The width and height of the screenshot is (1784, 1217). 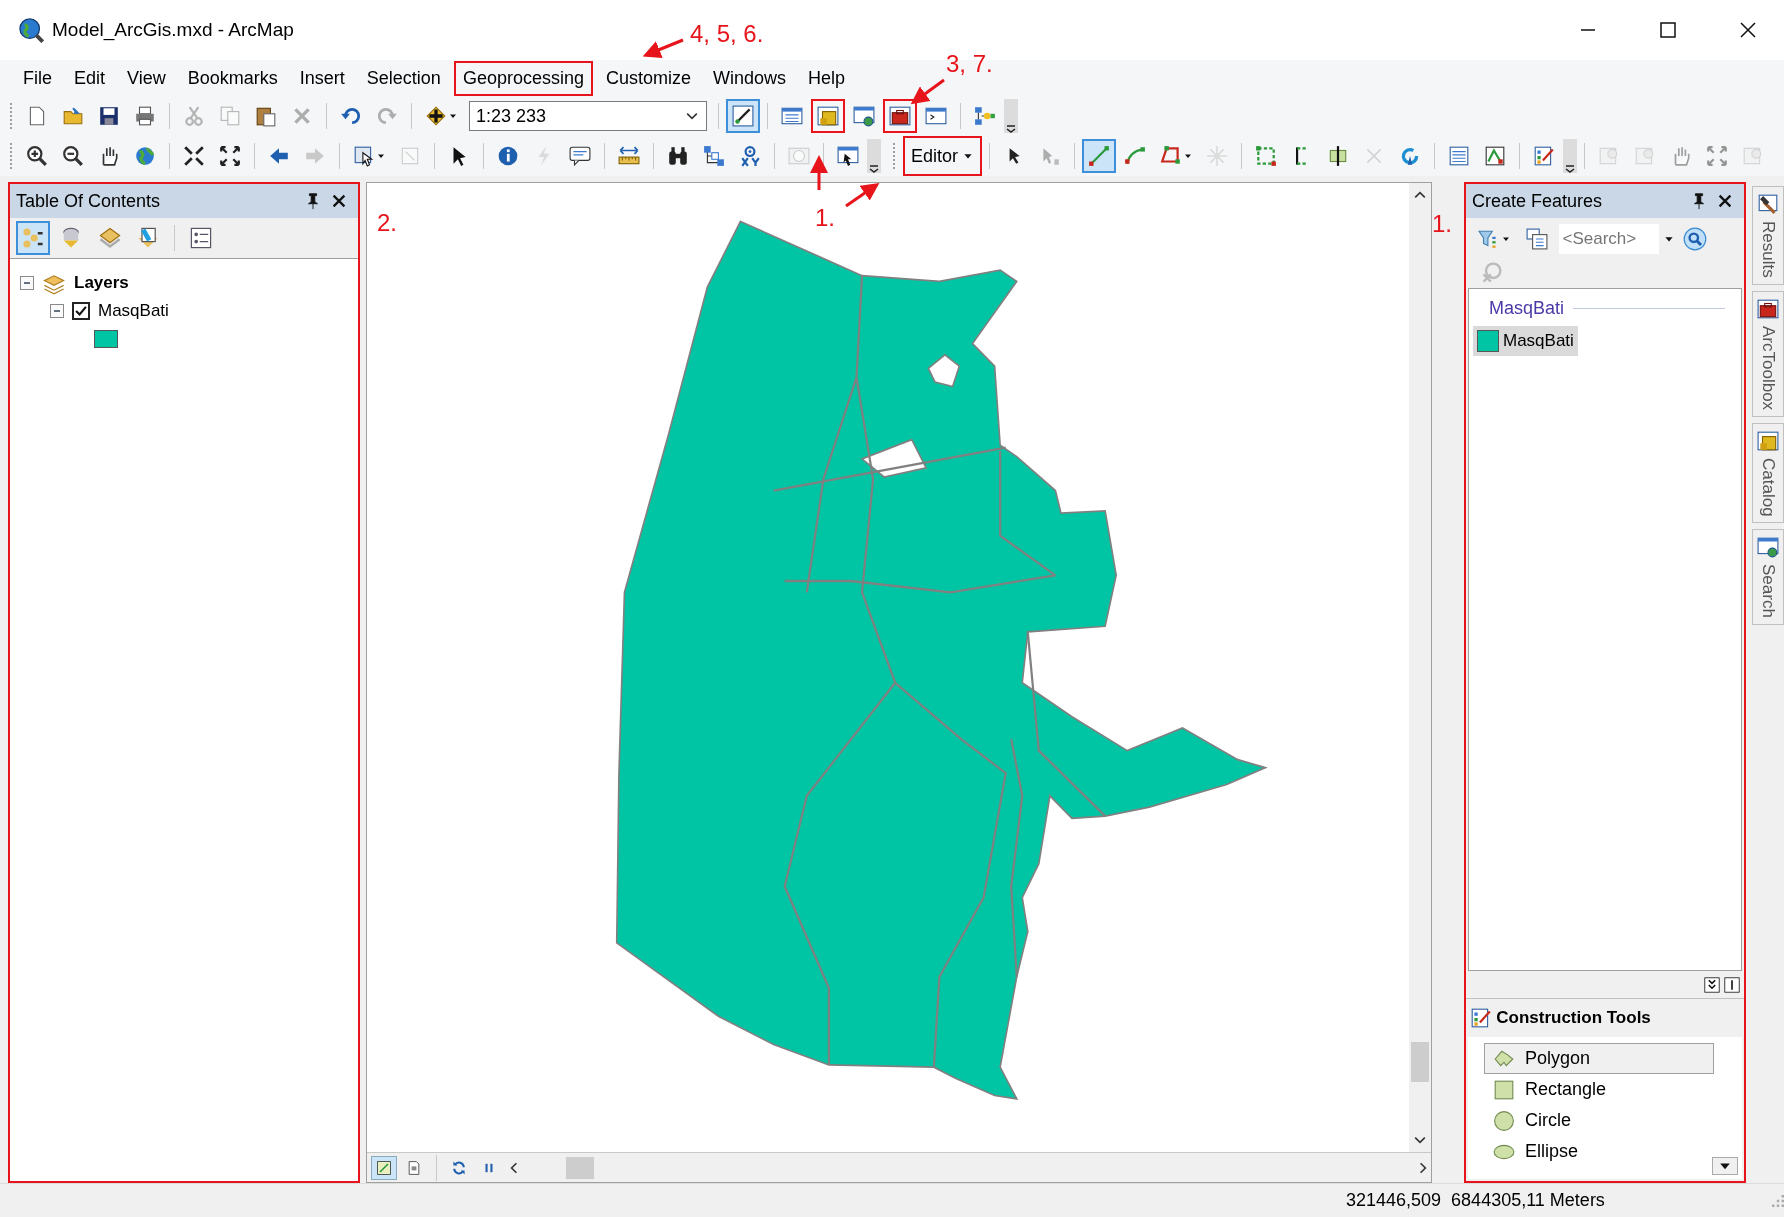 I want to click on panel-title: Create Features, so click(x=1537, y=201).